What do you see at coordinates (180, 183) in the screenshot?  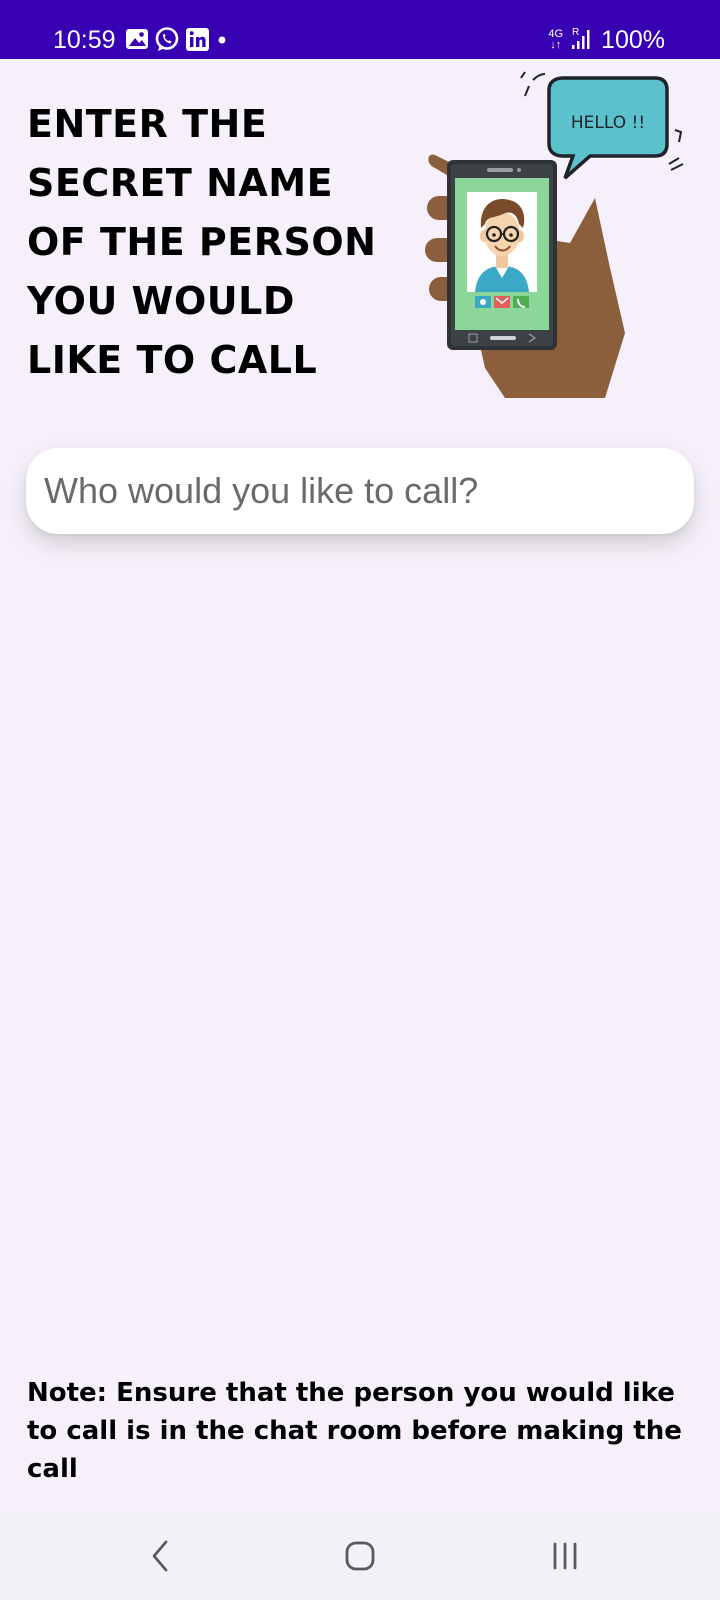 I see `title-line: SECRET NAME` at bounding box center [180, 183].